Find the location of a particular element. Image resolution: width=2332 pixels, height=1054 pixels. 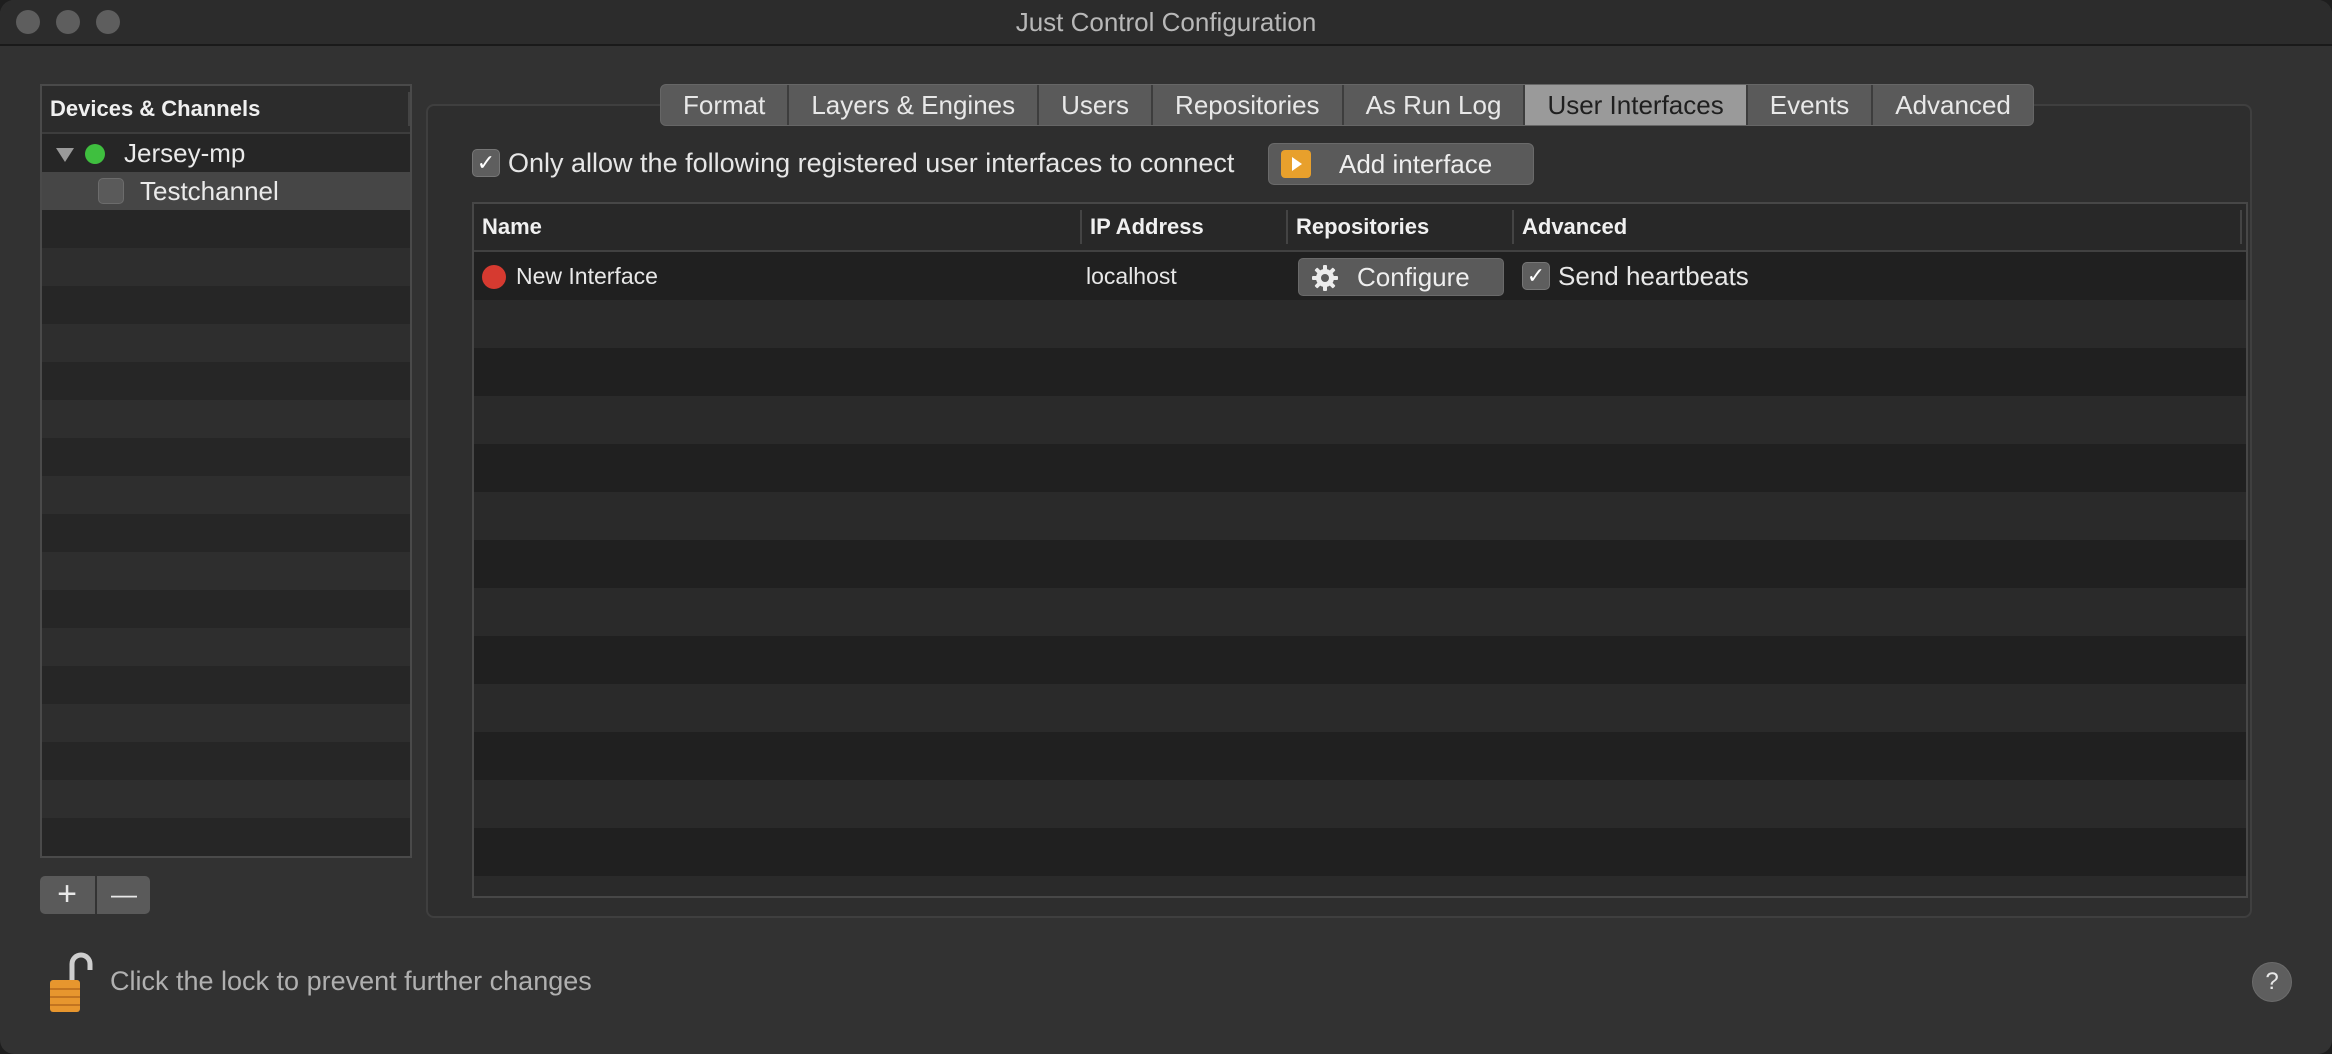

sidebar-item-testchannel: Testchannel is located at coordinates (226, 191).